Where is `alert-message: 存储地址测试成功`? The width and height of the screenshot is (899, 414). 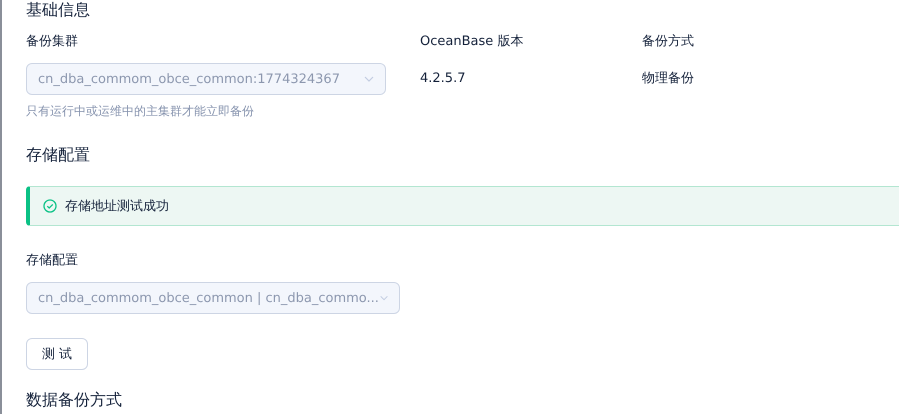
alert-message: 存储地址测试成功 is located at coordinates (117, 206).